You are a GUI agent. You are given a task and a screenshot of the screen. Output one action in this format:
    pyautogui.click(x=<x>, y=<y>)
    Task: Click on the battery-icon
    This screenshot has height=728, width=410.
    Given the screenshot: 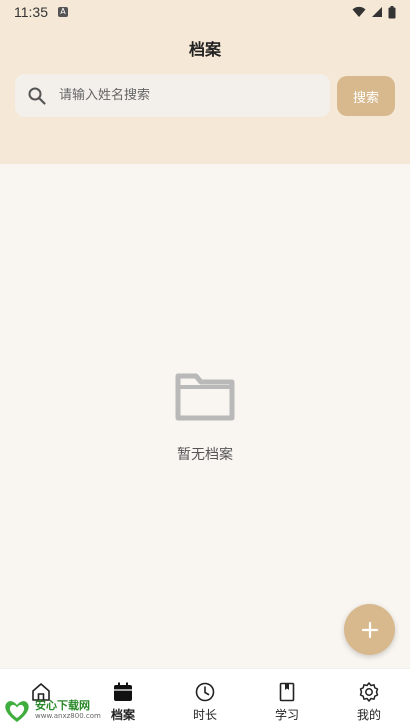 What is the action you would take?
    pyautogui.click(x=392, y=11)
    